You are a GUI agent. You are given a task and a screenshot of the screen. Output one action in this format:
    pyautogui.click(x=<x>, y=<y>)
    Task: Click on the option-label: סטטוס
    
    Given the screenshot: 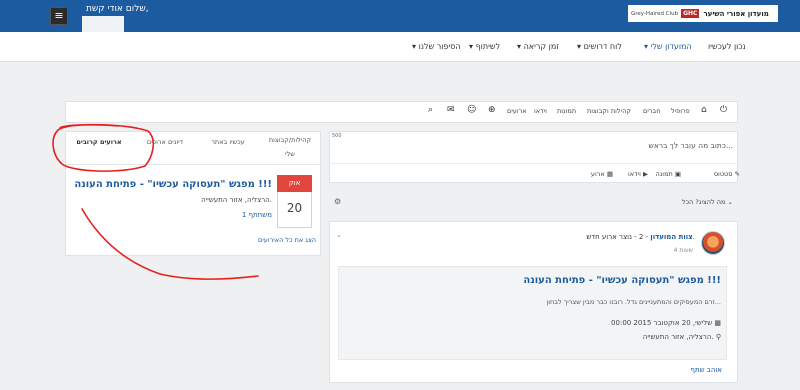 What is the action you would take?
    pyautogui.click(x=723, y=174)
    